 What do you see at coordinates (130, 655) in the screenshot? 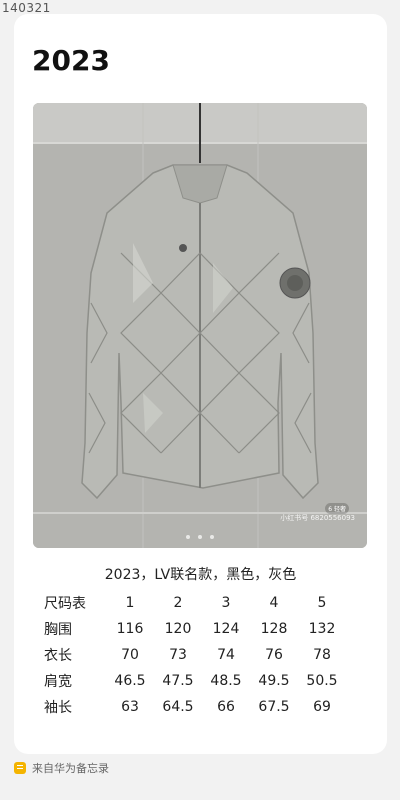
I see `size-cell: 70` at bounding box center [130, 655].